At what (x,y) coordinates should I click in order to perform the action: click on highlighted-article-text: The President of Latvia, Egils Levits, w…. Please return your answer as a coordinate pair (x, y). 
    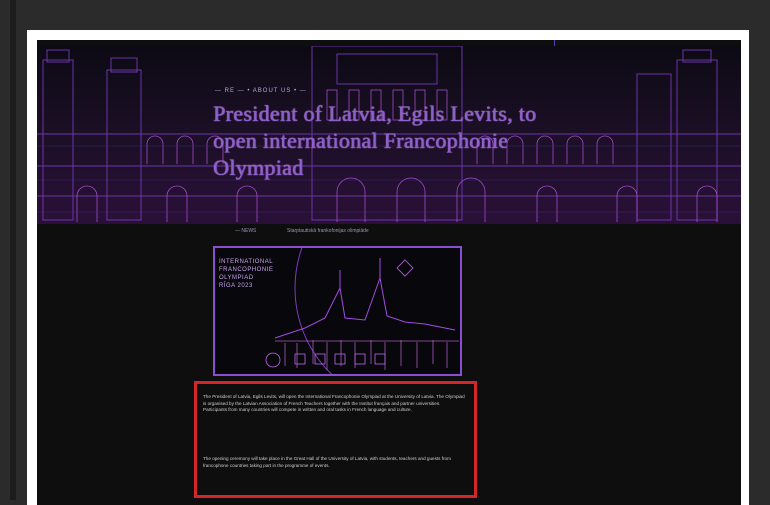
    Looking at the image, I should click on (335, 439).